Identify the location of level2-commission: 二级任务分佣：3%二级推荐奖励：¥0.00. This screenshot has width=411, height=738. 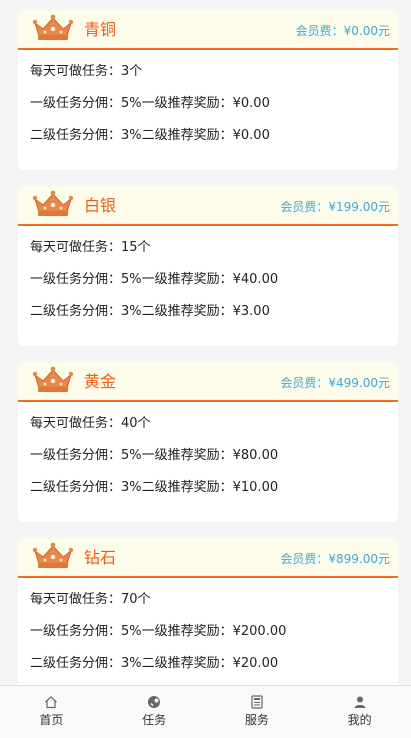
(150, 135).